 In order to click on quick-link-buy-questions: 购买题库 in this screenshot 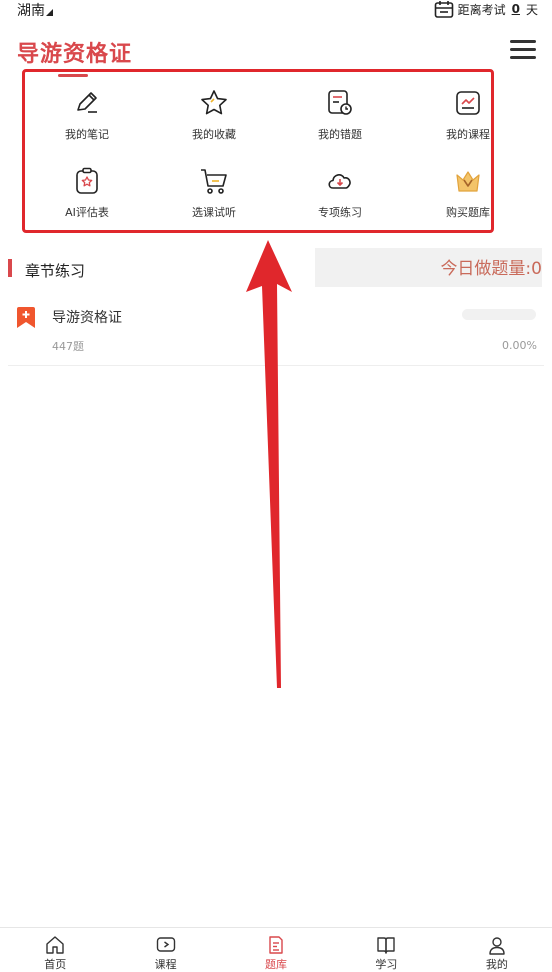, I will do `click(468, 193)`.